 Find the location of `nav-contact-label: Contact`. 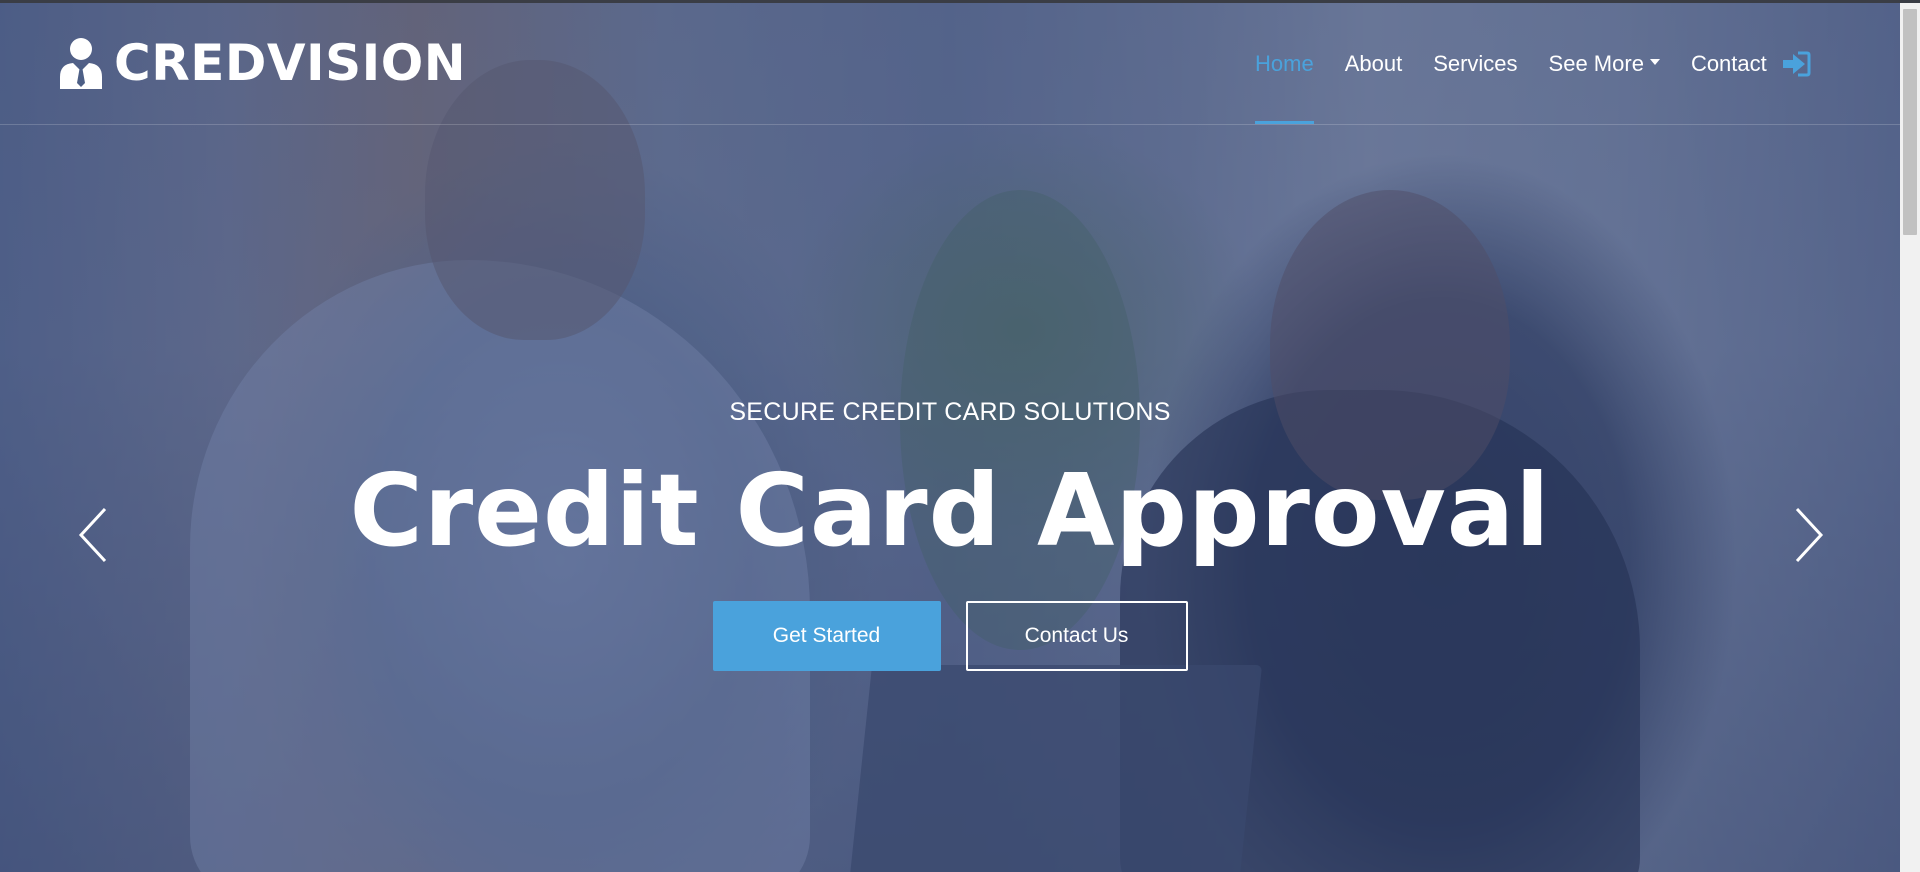

nav-contact-label: Contact is located at coordinates (1728, 63).